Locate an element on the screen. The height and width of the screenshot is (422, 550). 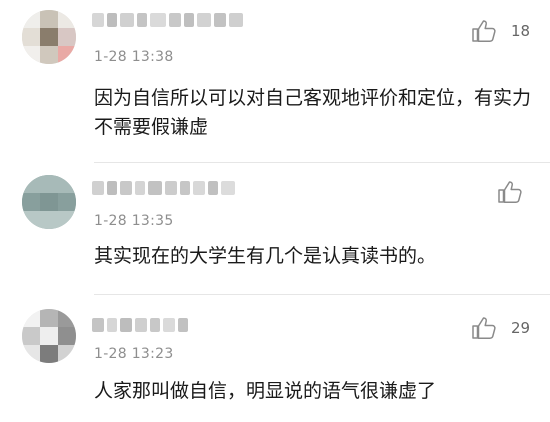
comment-time: 1-28 13:38 is located at coordinates (134, 57).